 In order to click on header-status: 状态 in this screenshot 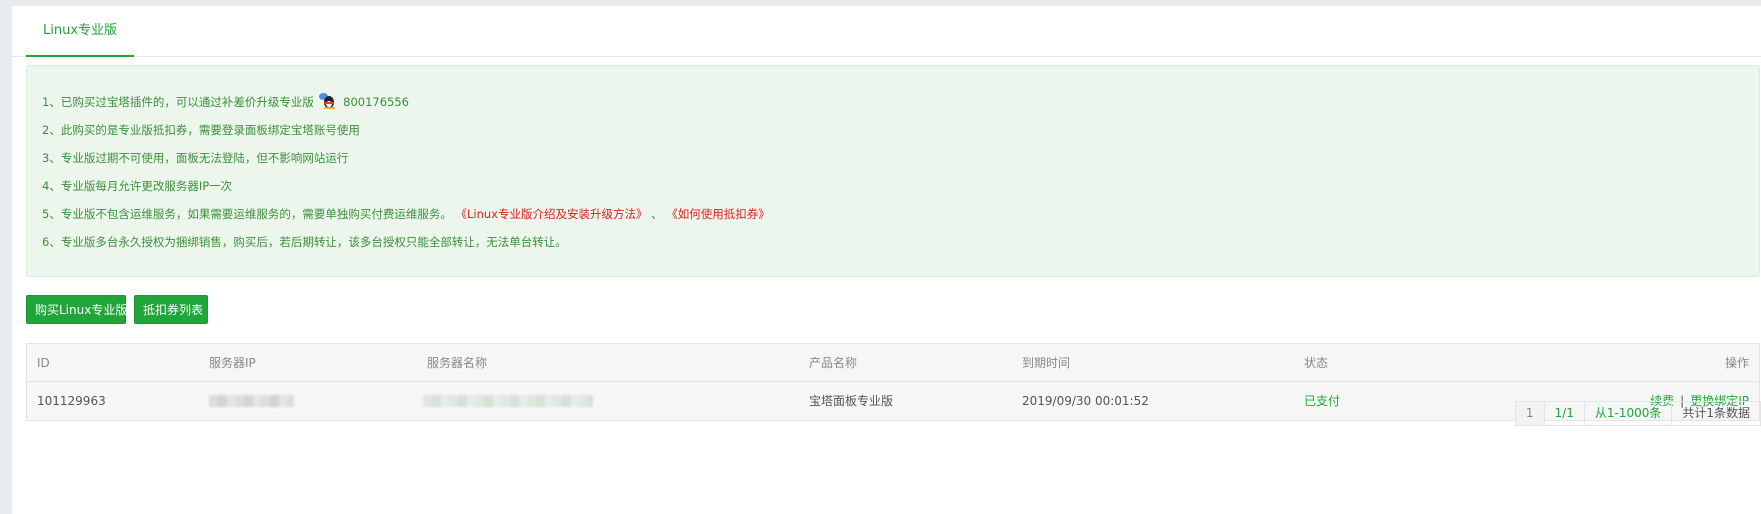, I will do `click(1316, 363)`.